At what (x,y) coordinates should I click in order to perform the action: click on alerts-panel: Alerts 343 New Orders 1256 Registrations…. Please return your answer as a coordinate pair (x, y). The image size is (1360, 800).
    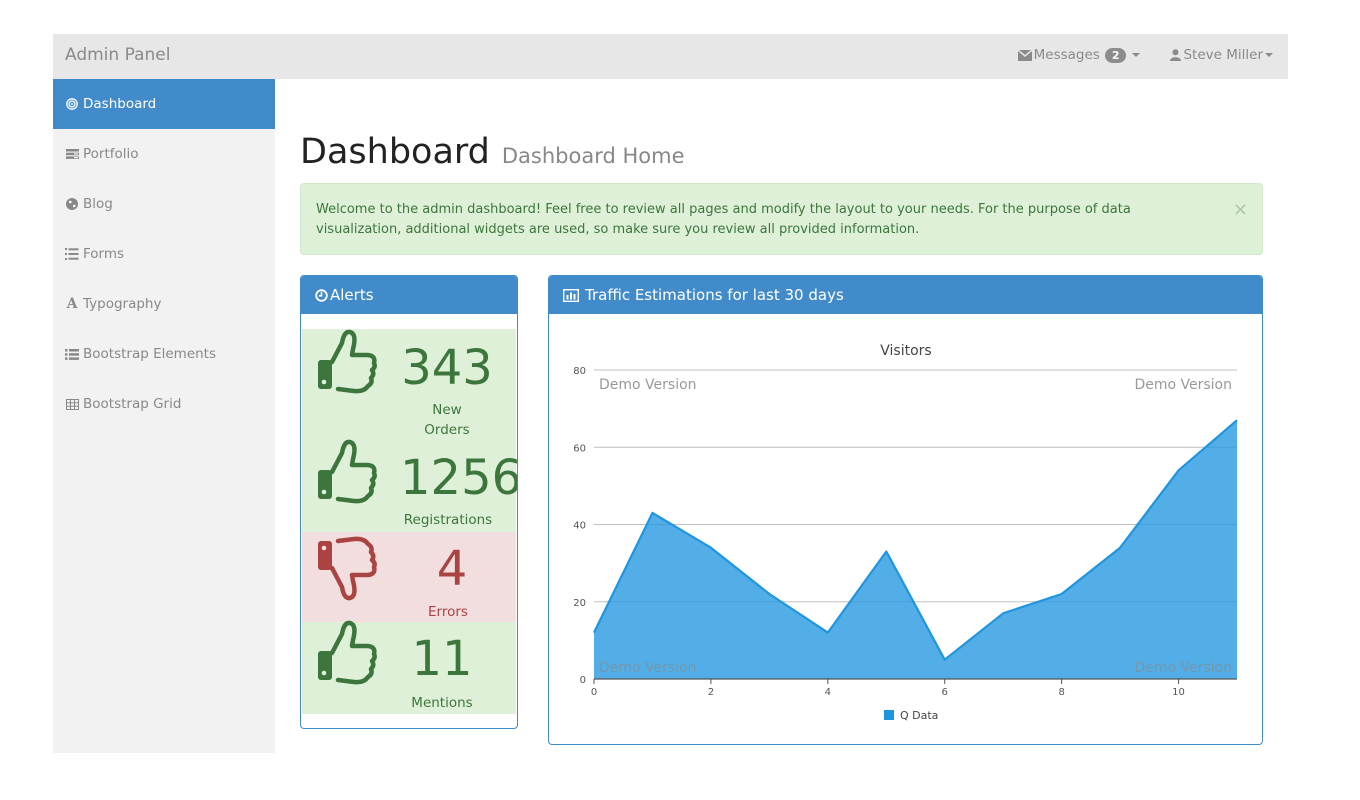
    Looking at the image, I should click on (409, 502).